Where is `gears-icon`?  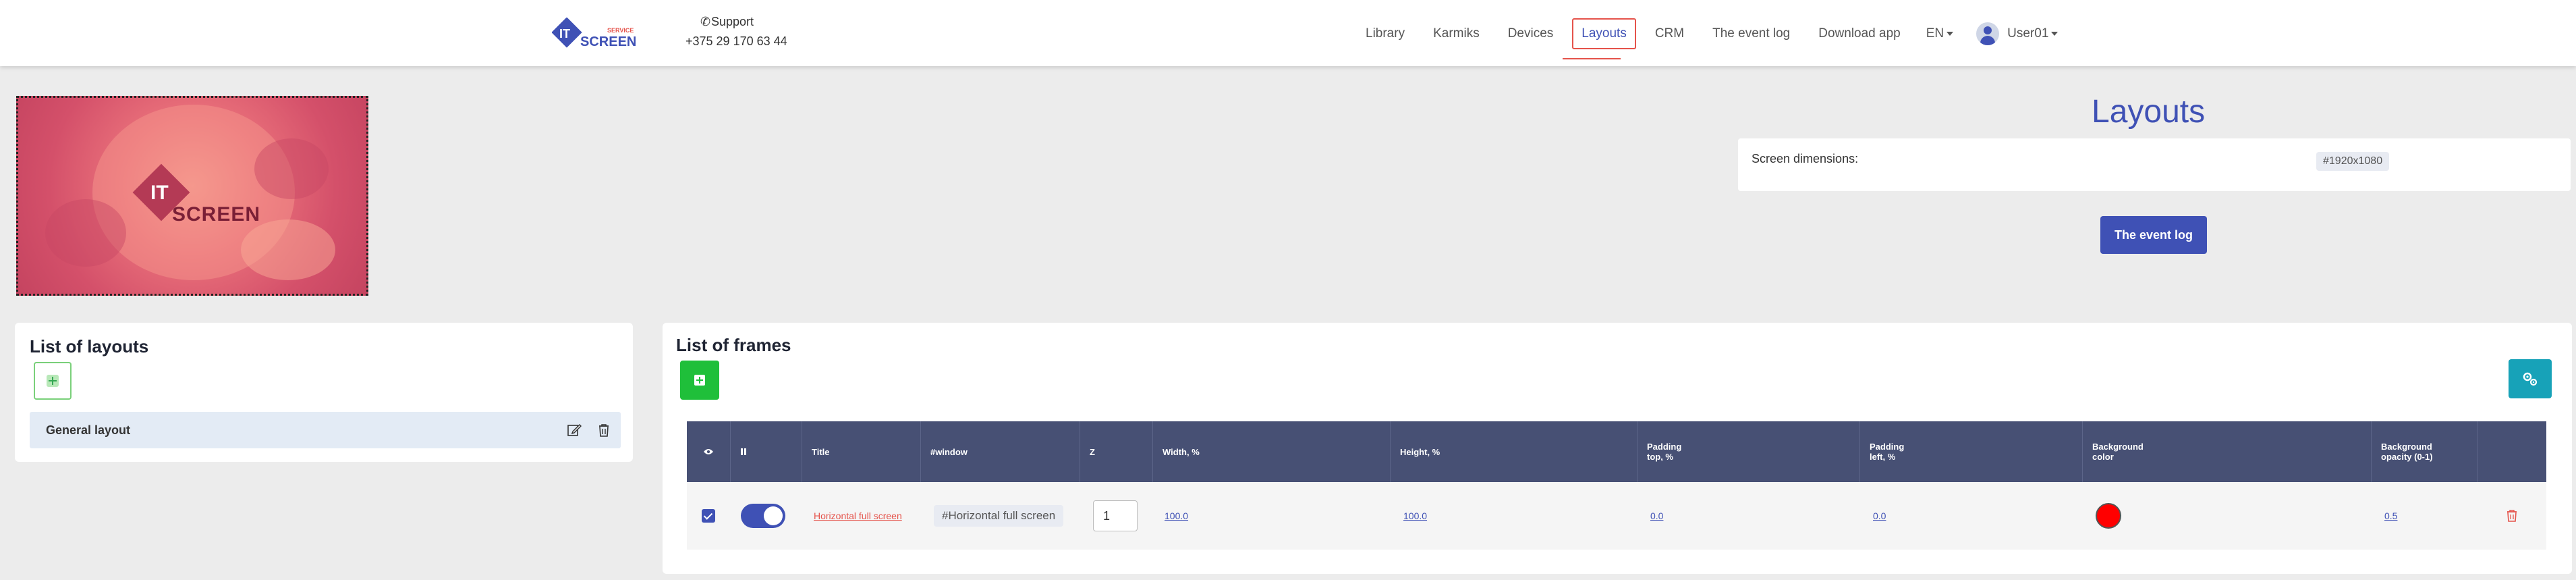 gears-icon is located at coordinates (2530, 379).